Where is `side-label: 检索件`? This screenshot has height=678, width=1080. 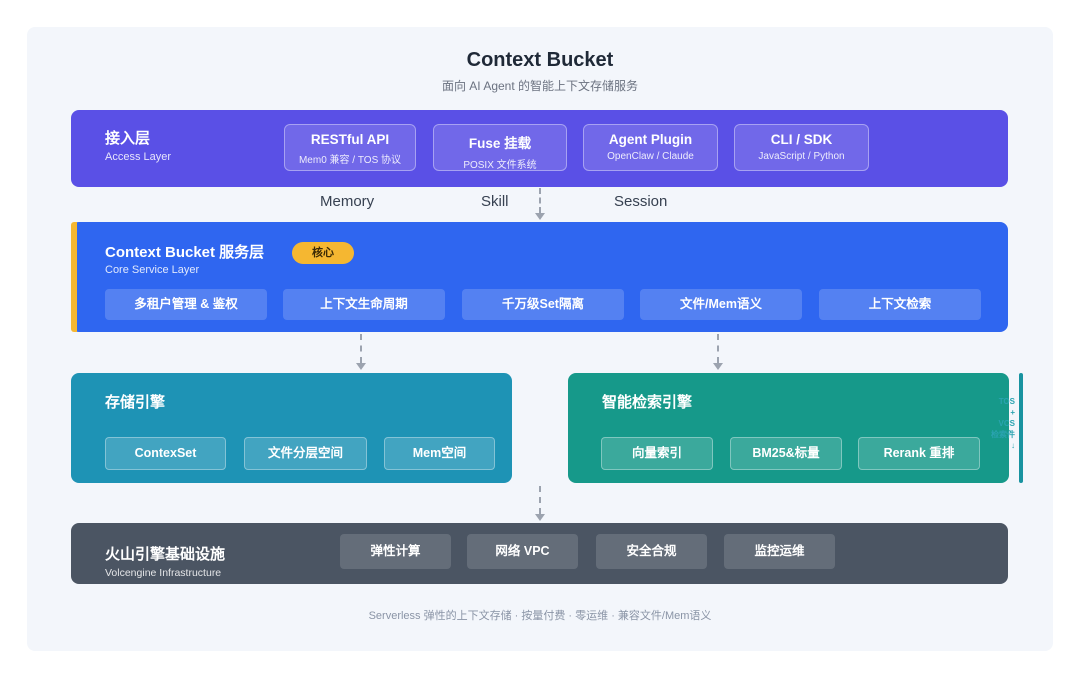
side-label: 检索件 is located at coordinates (1003, 434).